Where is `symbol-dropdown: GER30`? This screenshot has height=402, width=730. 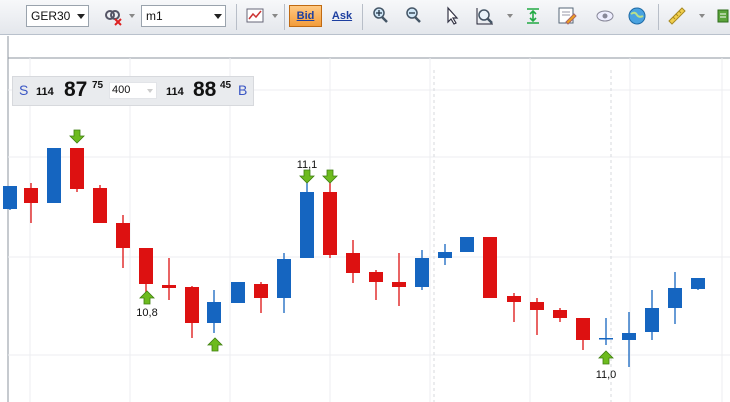 symbol-dropdown: GER30 is located at coordinates (57, 16).